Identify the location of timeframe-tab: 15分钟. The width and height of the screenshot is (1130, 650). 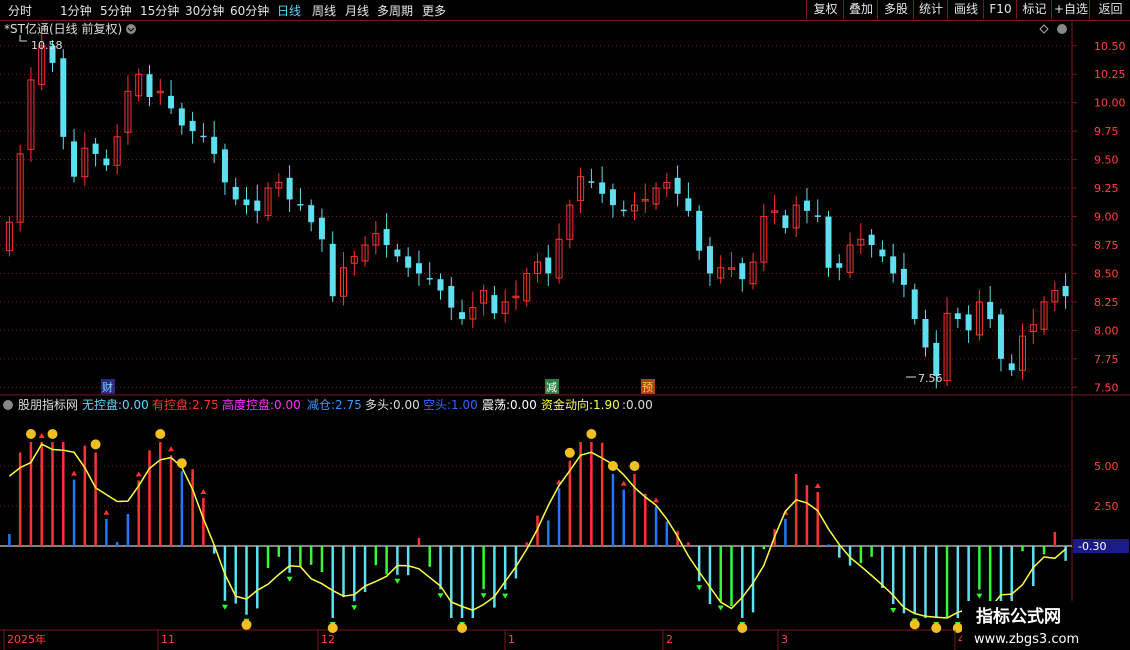
(159, 10).